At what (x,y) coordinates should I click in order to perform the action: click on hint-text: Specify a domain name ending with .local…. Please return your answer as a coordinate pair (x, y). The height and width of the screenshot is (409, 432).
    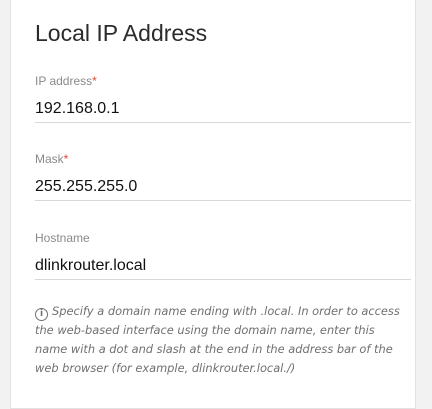
    Looking at the image, I should click on (217, 339).